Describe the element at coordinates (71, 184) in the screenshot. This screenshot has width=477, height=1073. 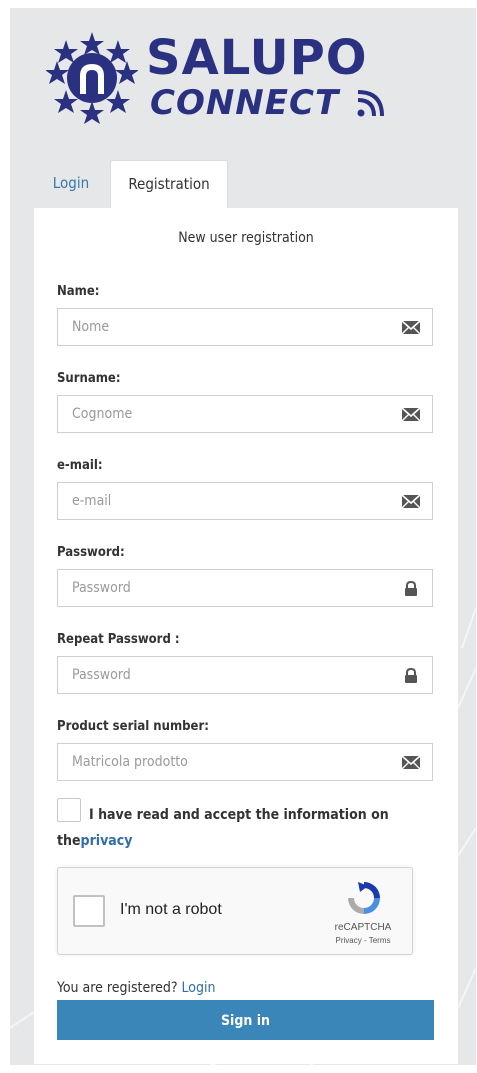
I see `tab-login: Login` at that location.